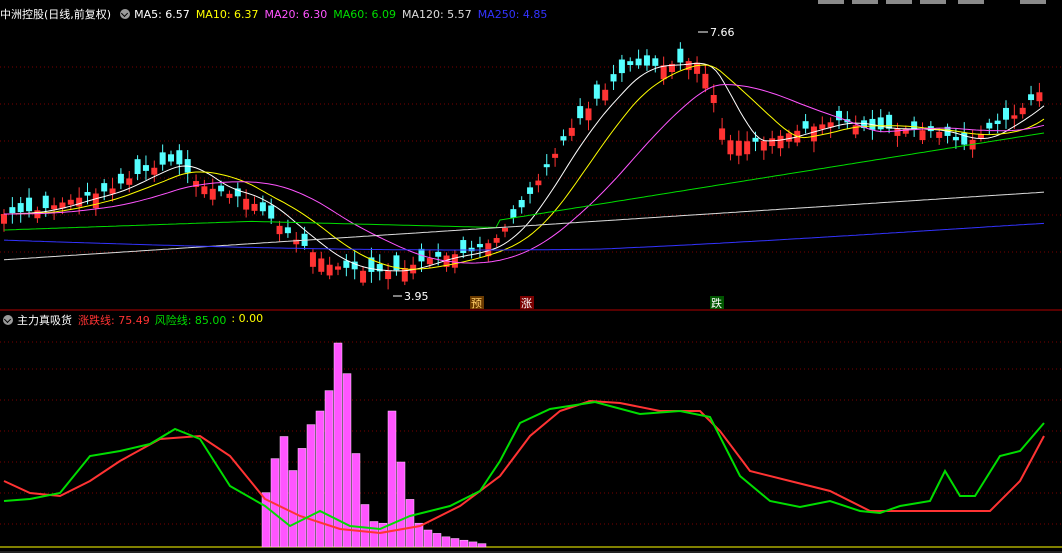 The image size is (1062, 553). I want to click on signal-label: 跌, so click(716, 303).